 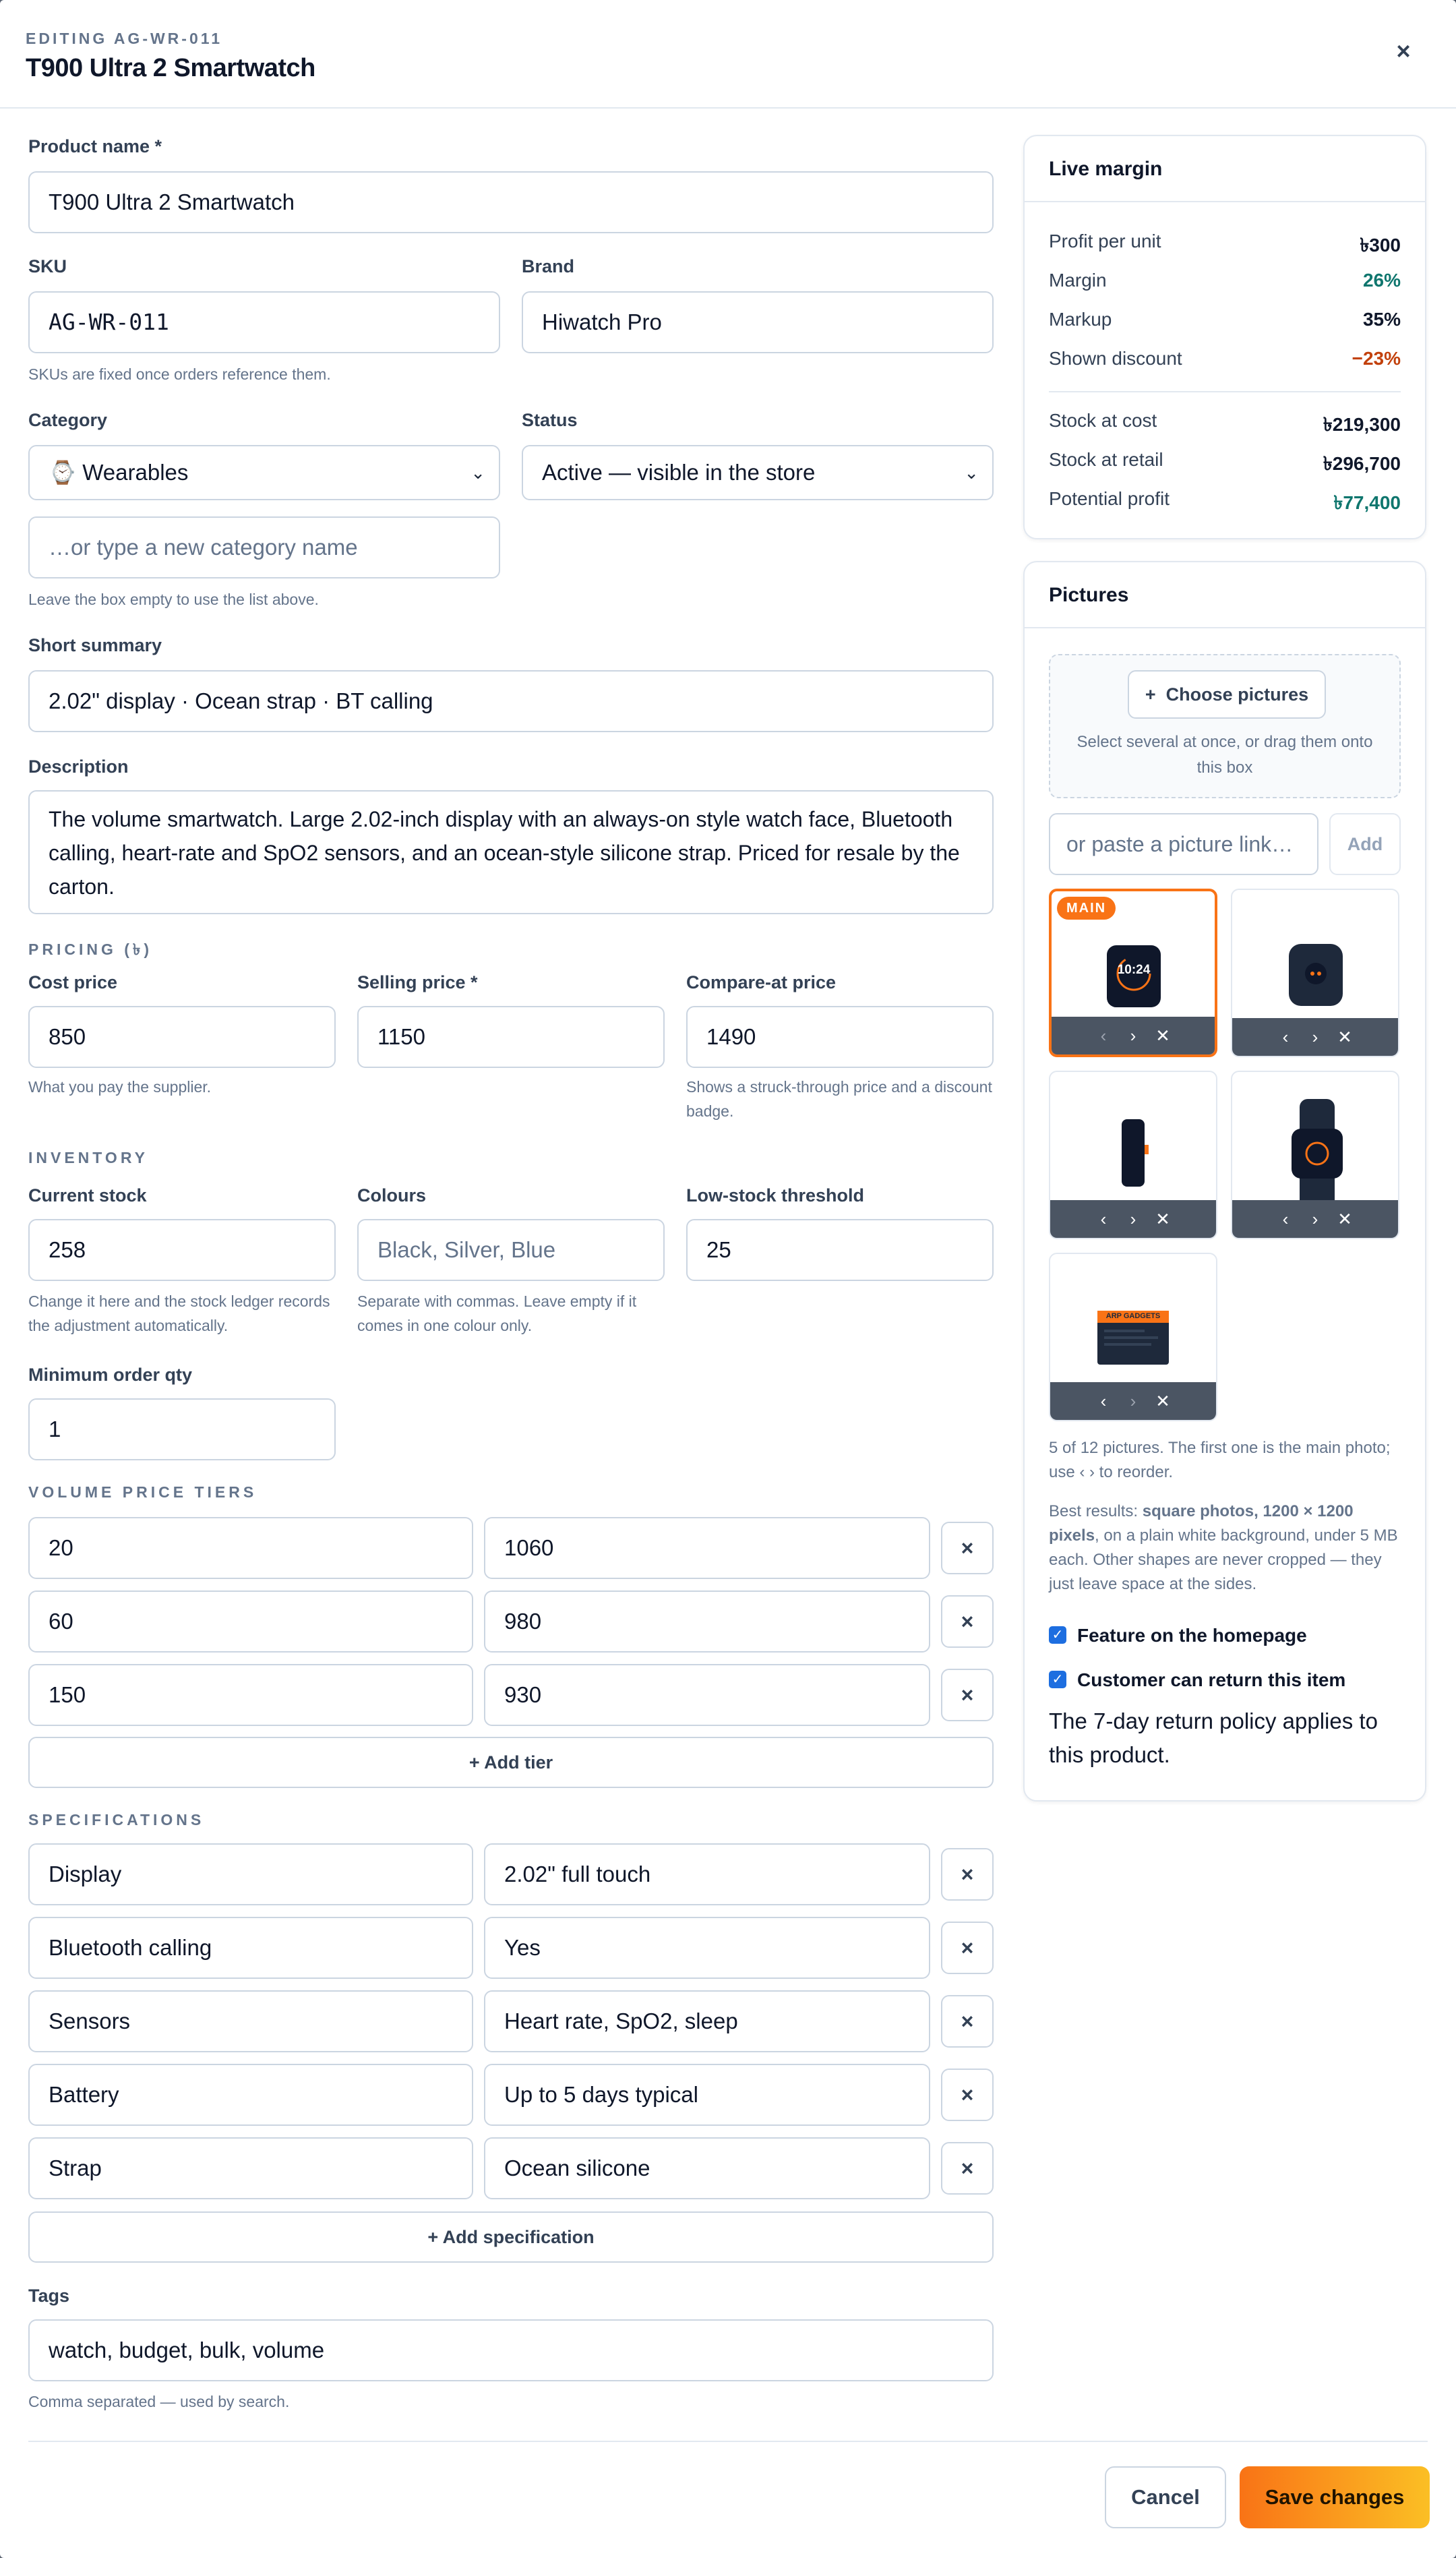 I want to click on tier-qty-input: 150, so click(x=250, y=1695).